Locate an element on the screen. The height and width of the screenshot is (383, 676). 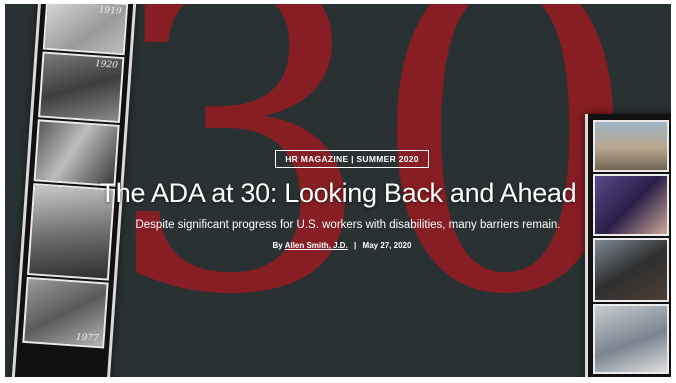
byline-prefix: By is located at coordinates (277, 245).